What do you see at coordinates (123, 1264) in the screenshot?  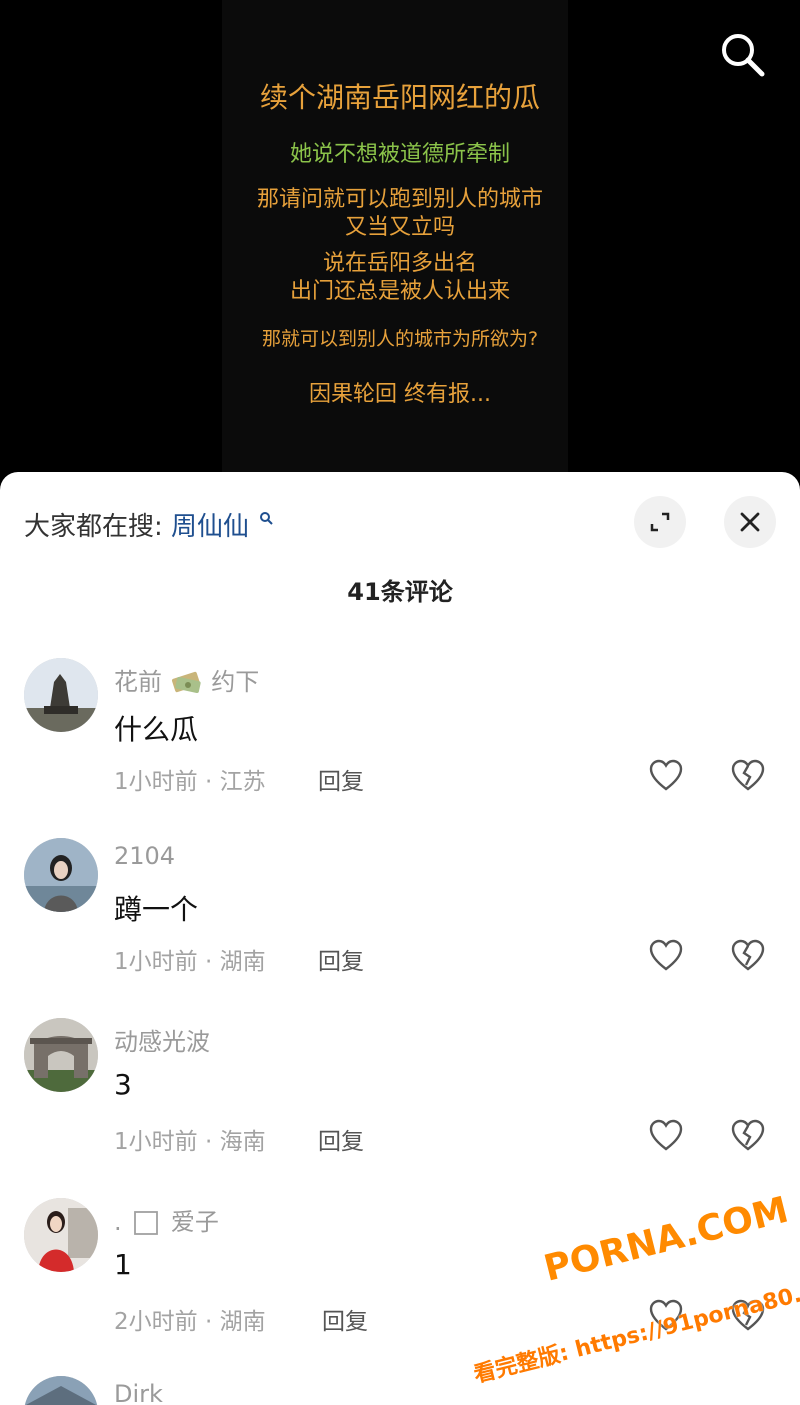 I see `comment-text: 1` at bounding box center [123, 1264].